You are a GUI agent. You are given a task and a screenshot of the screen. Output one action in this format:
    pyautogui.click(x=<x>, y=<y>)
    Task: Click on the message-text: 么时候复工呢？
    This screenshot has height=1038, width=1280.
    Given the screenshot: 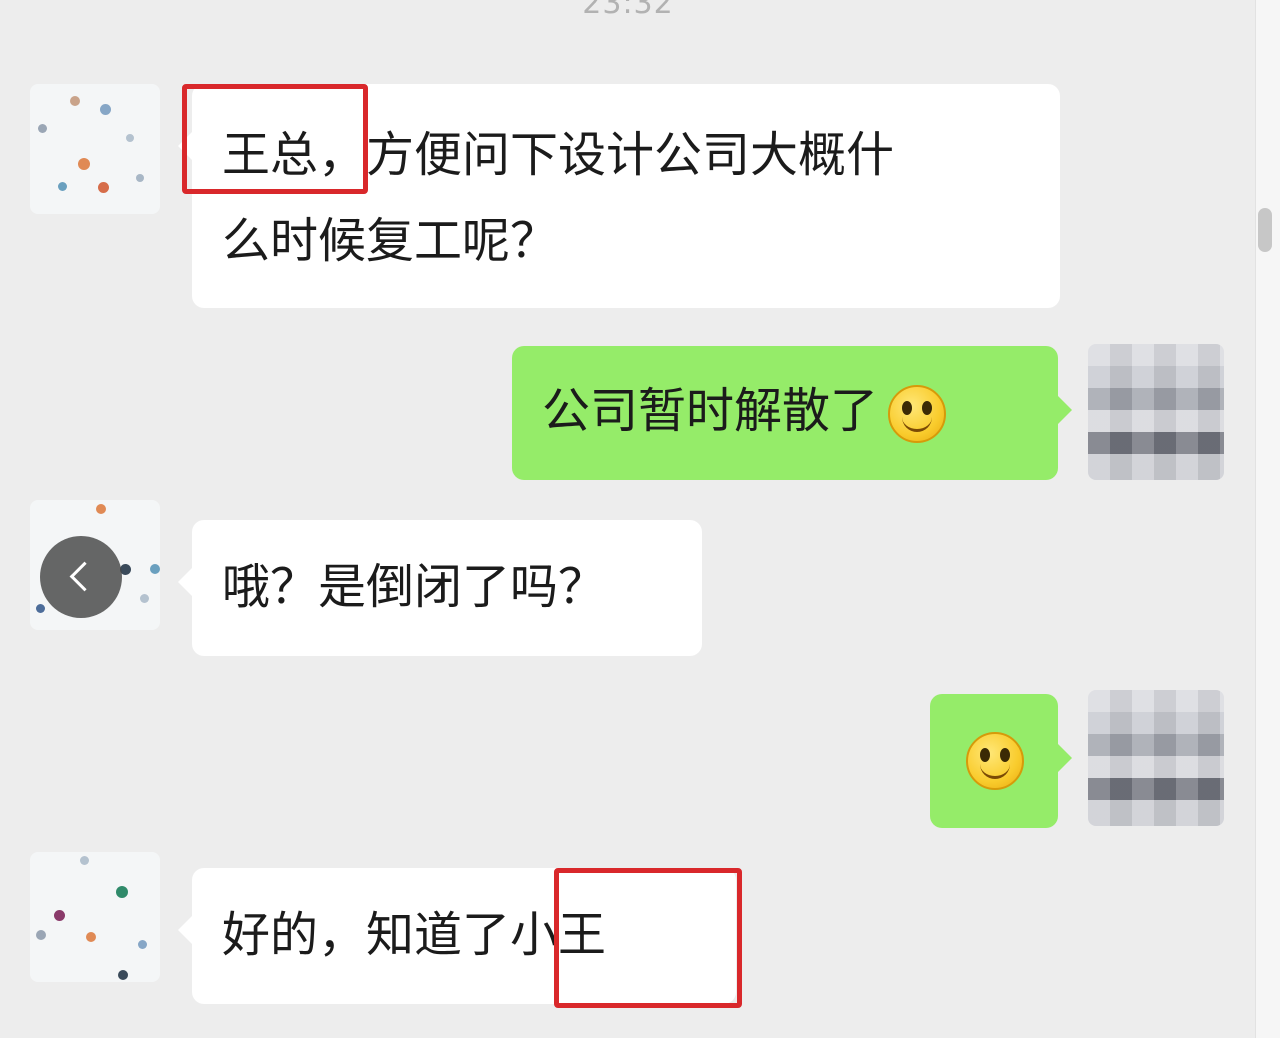 What is the action you would take?
    pyautogui.click(x=390, y=241)
    